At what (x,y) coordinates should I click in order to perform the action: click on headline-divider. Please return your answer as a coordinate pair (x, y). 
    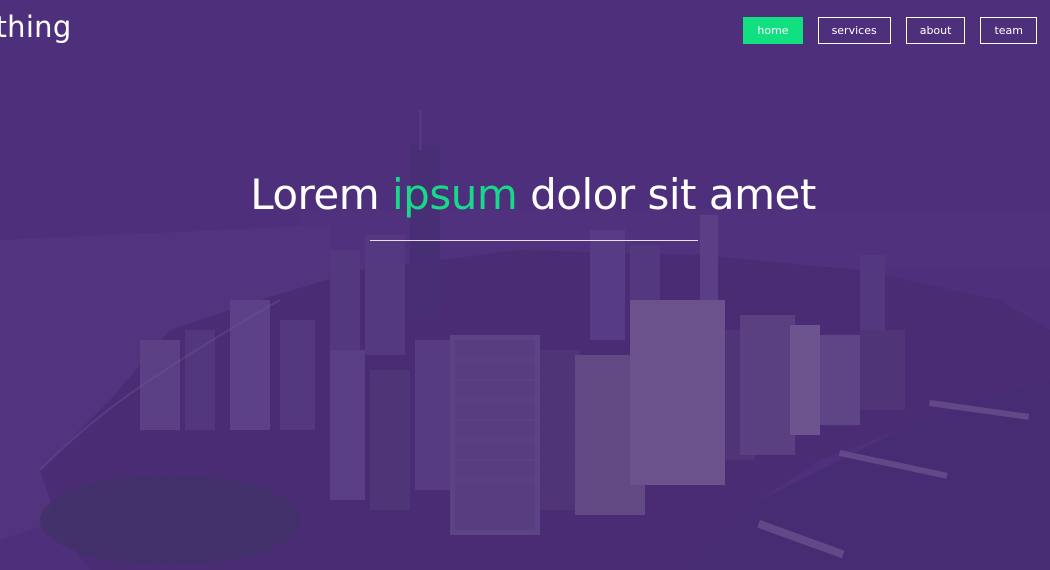
    Looking at the image, I should click on (534, 240).